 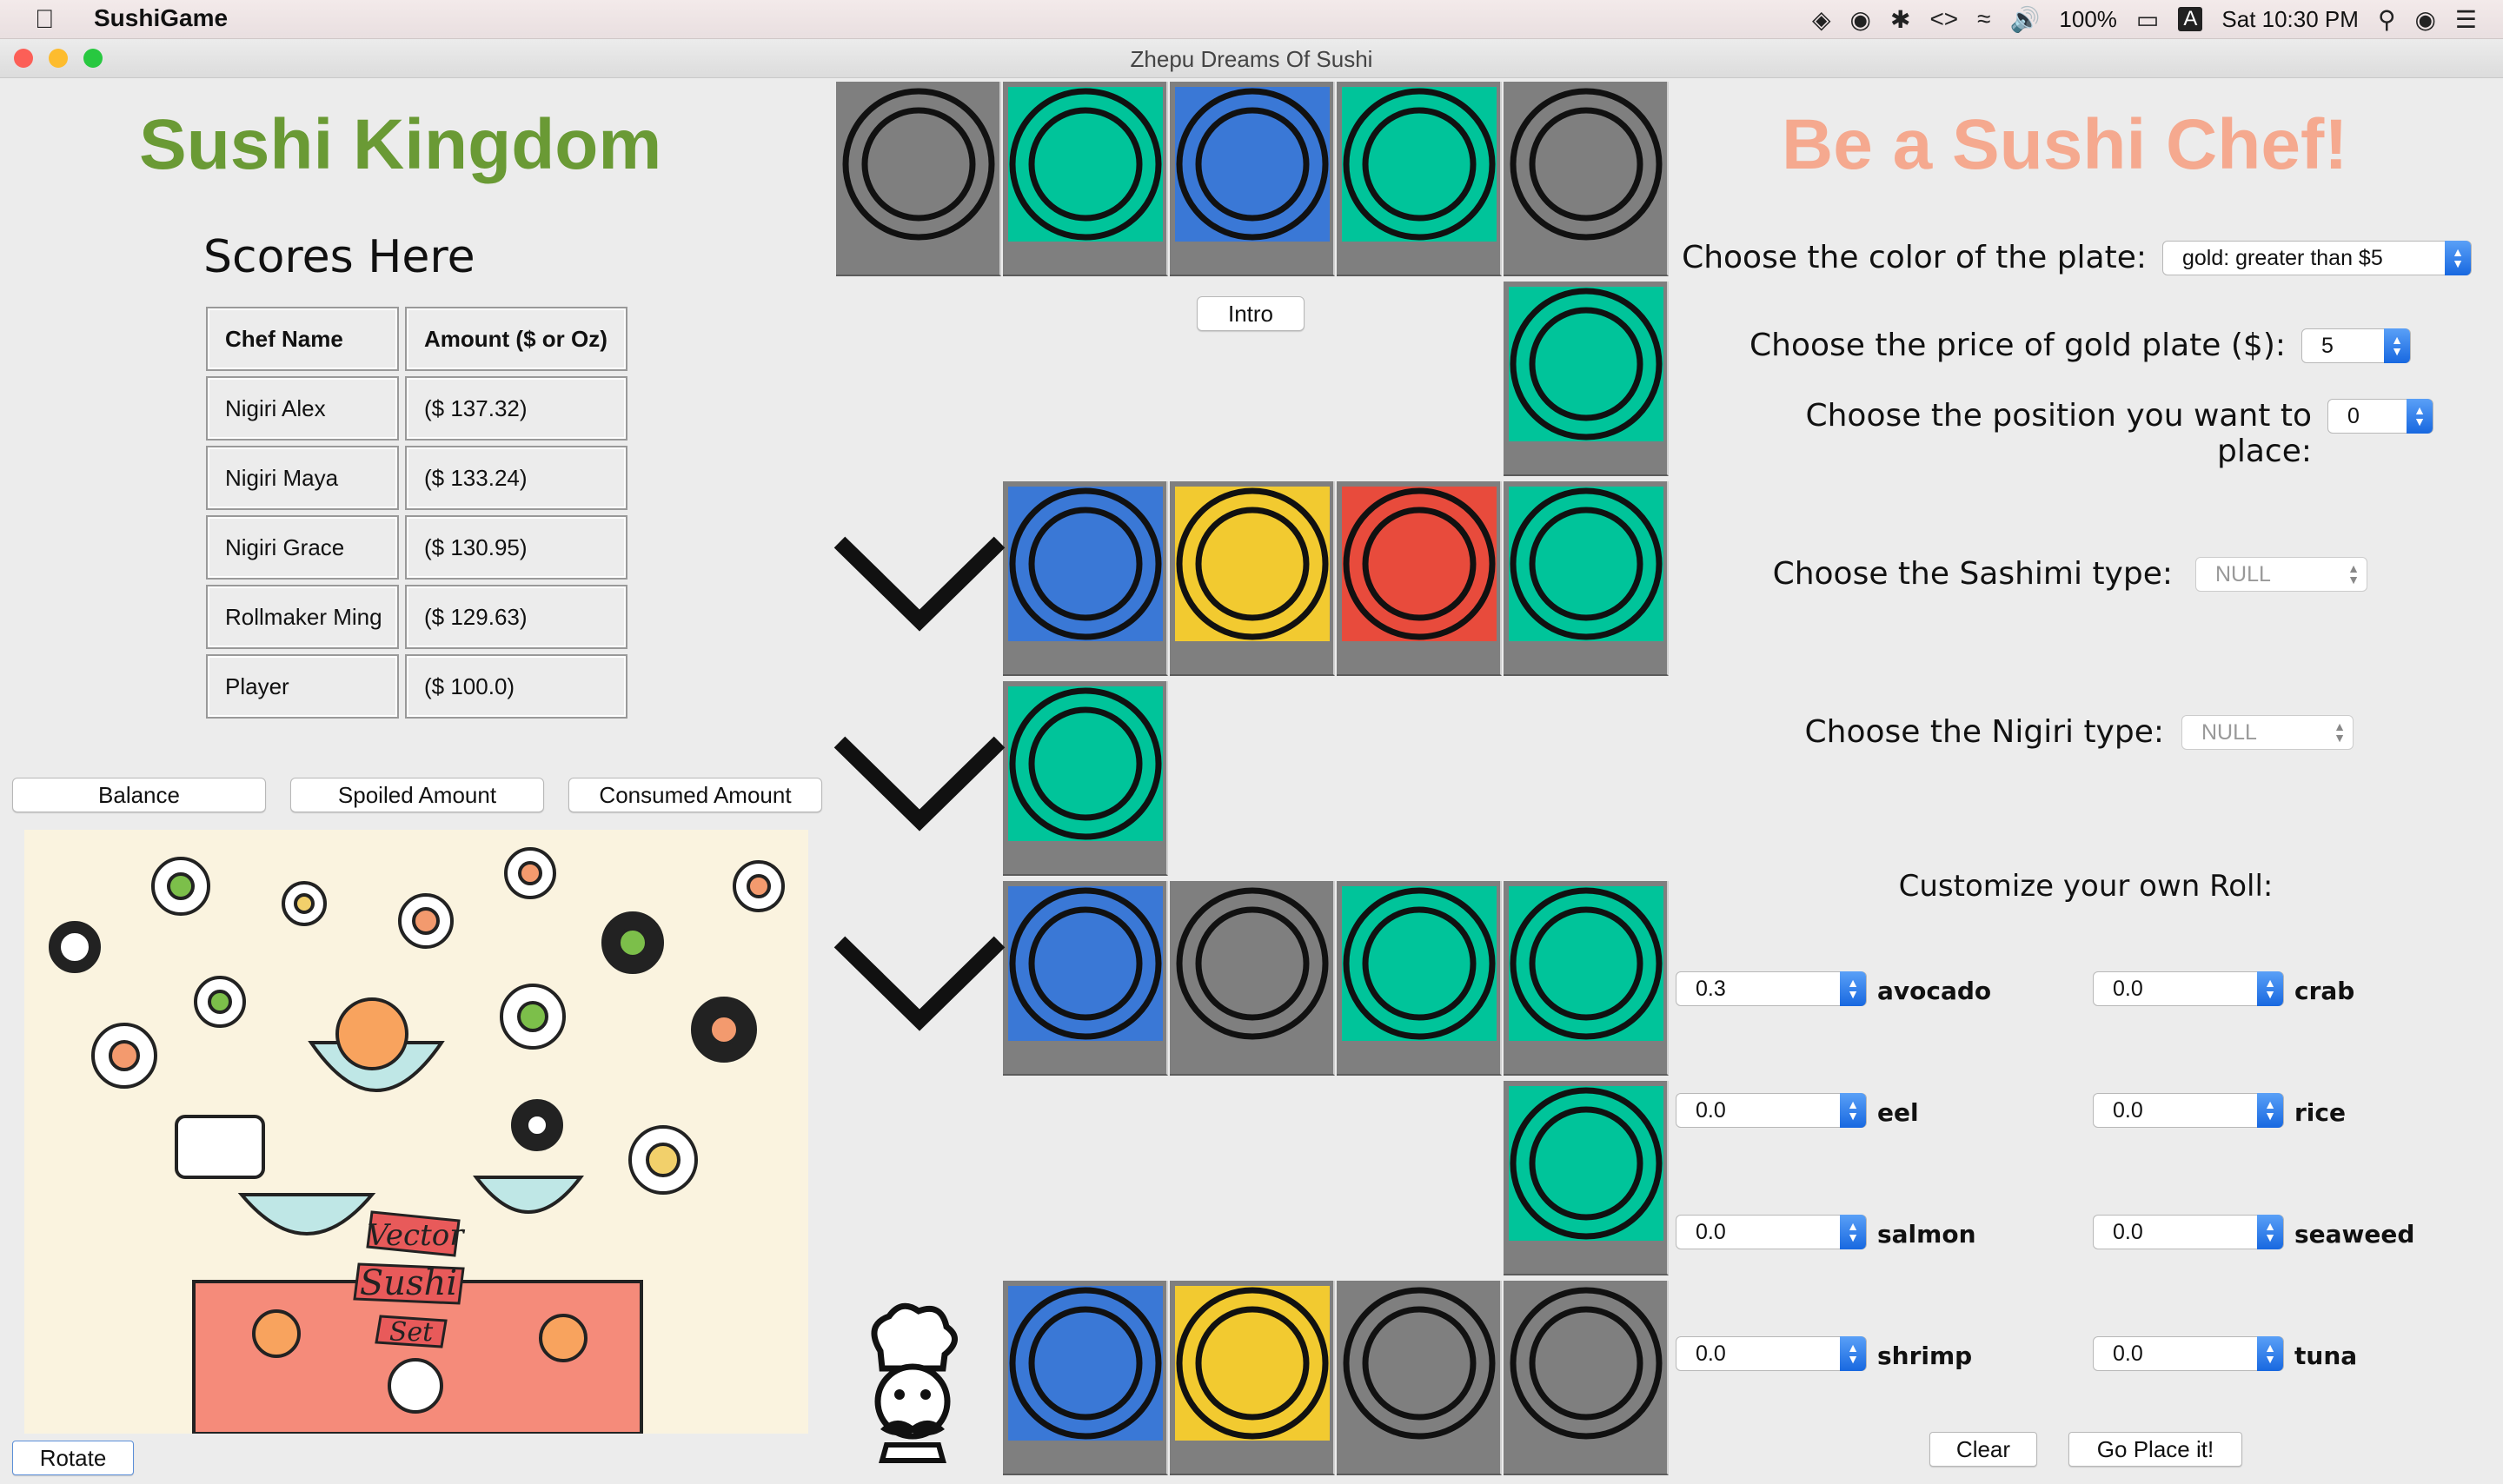 What do you see at coordinates (2188, 1110) in the screenshot?
I see `rice-amount-spinner: 0.0 ▲ ▼` at bounding box center [2188, 1110].